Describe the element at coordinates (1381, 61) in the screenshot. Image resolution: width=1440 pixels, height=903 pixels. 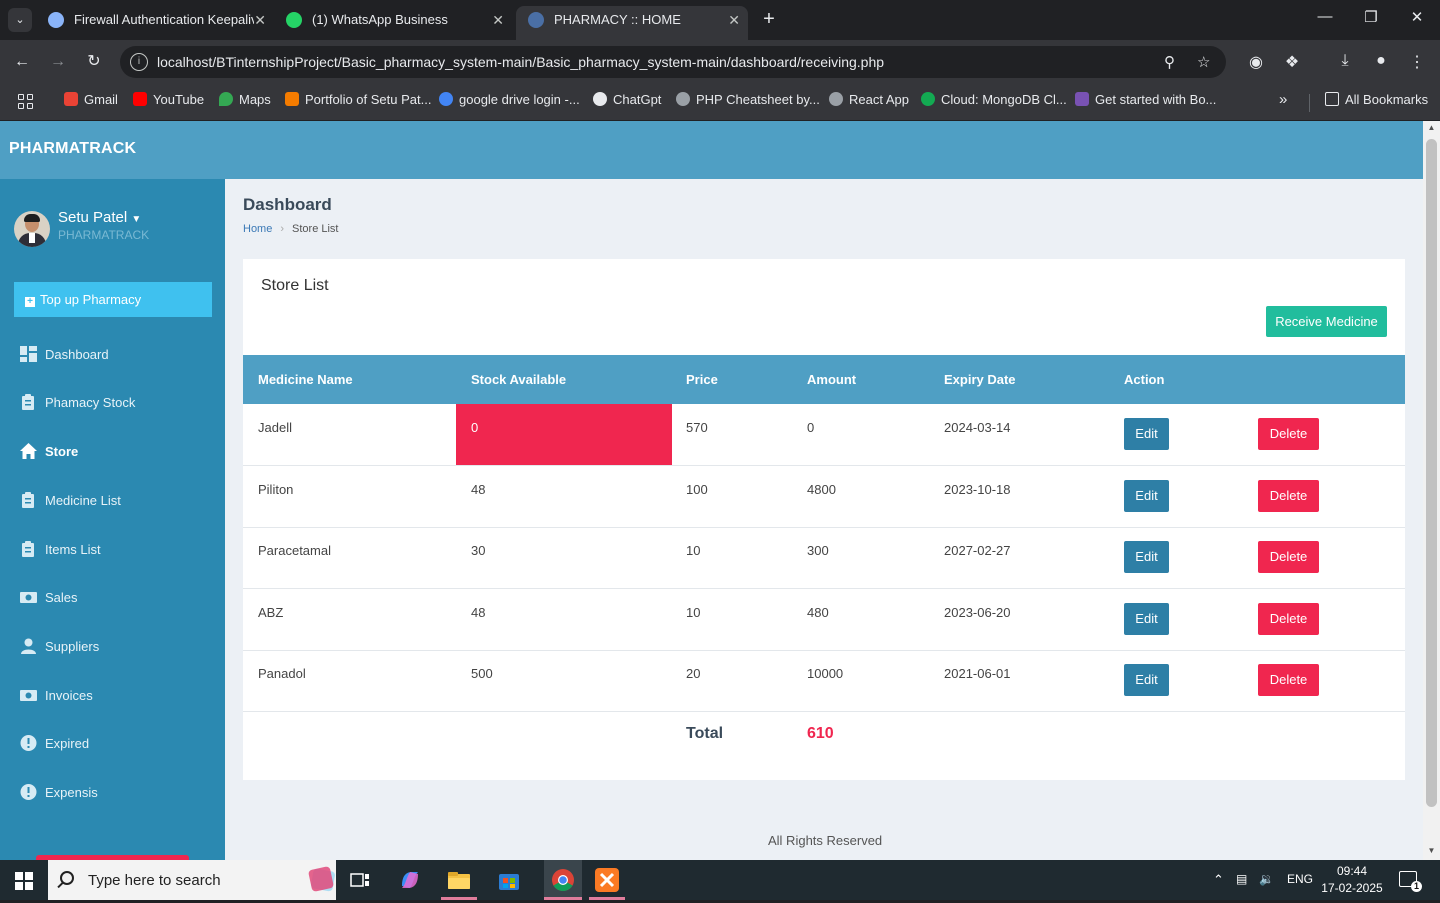
I see `profile-avatar-icon: ●` at that location.